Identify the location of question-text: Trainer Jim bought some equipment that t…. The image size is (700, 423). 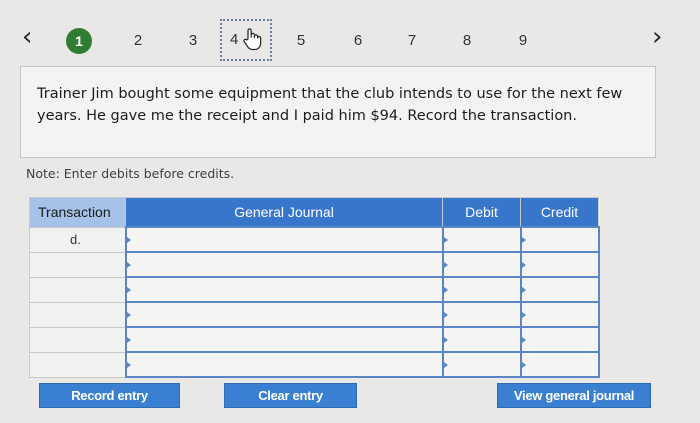
(330, 105).